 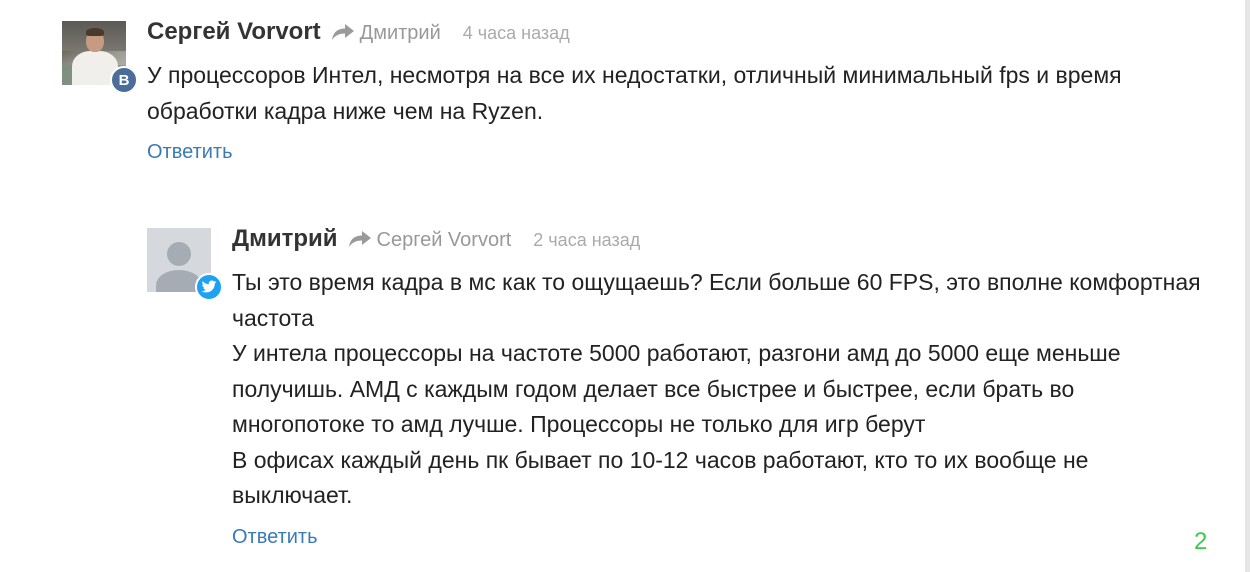 What do you see at coordinates (1201, 541) in the screenshot?
I see `page-number: 2` at bounding box center [1201, 541].